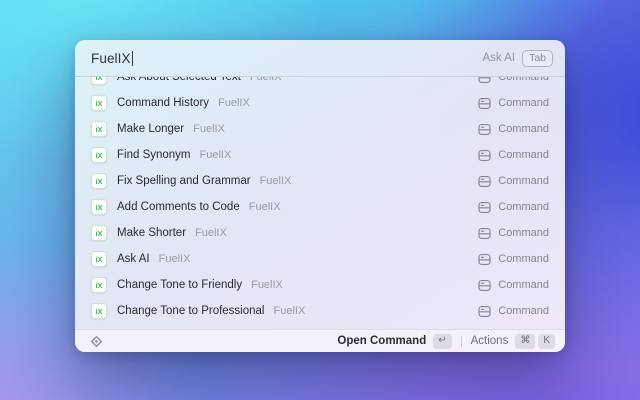 This screenshot has width=640, height=400. Describe the element at coordinates (96, 341) in the screenshot. I see `app-logo-icon` at that location.